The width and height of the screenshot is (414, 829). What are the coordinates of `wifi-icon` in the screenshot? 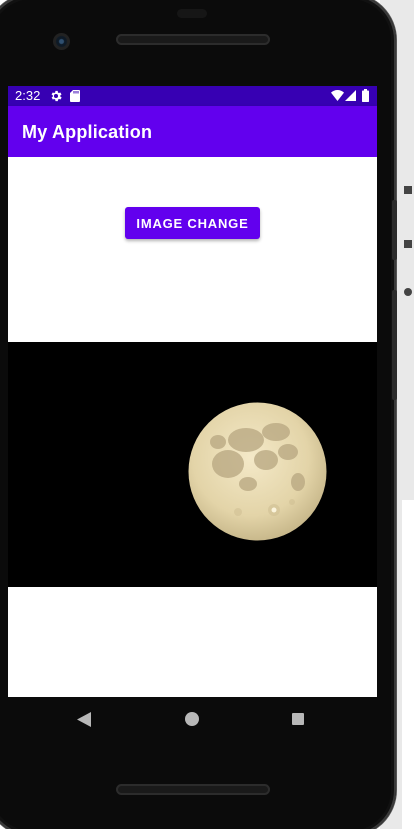 It's located at (337, 95).